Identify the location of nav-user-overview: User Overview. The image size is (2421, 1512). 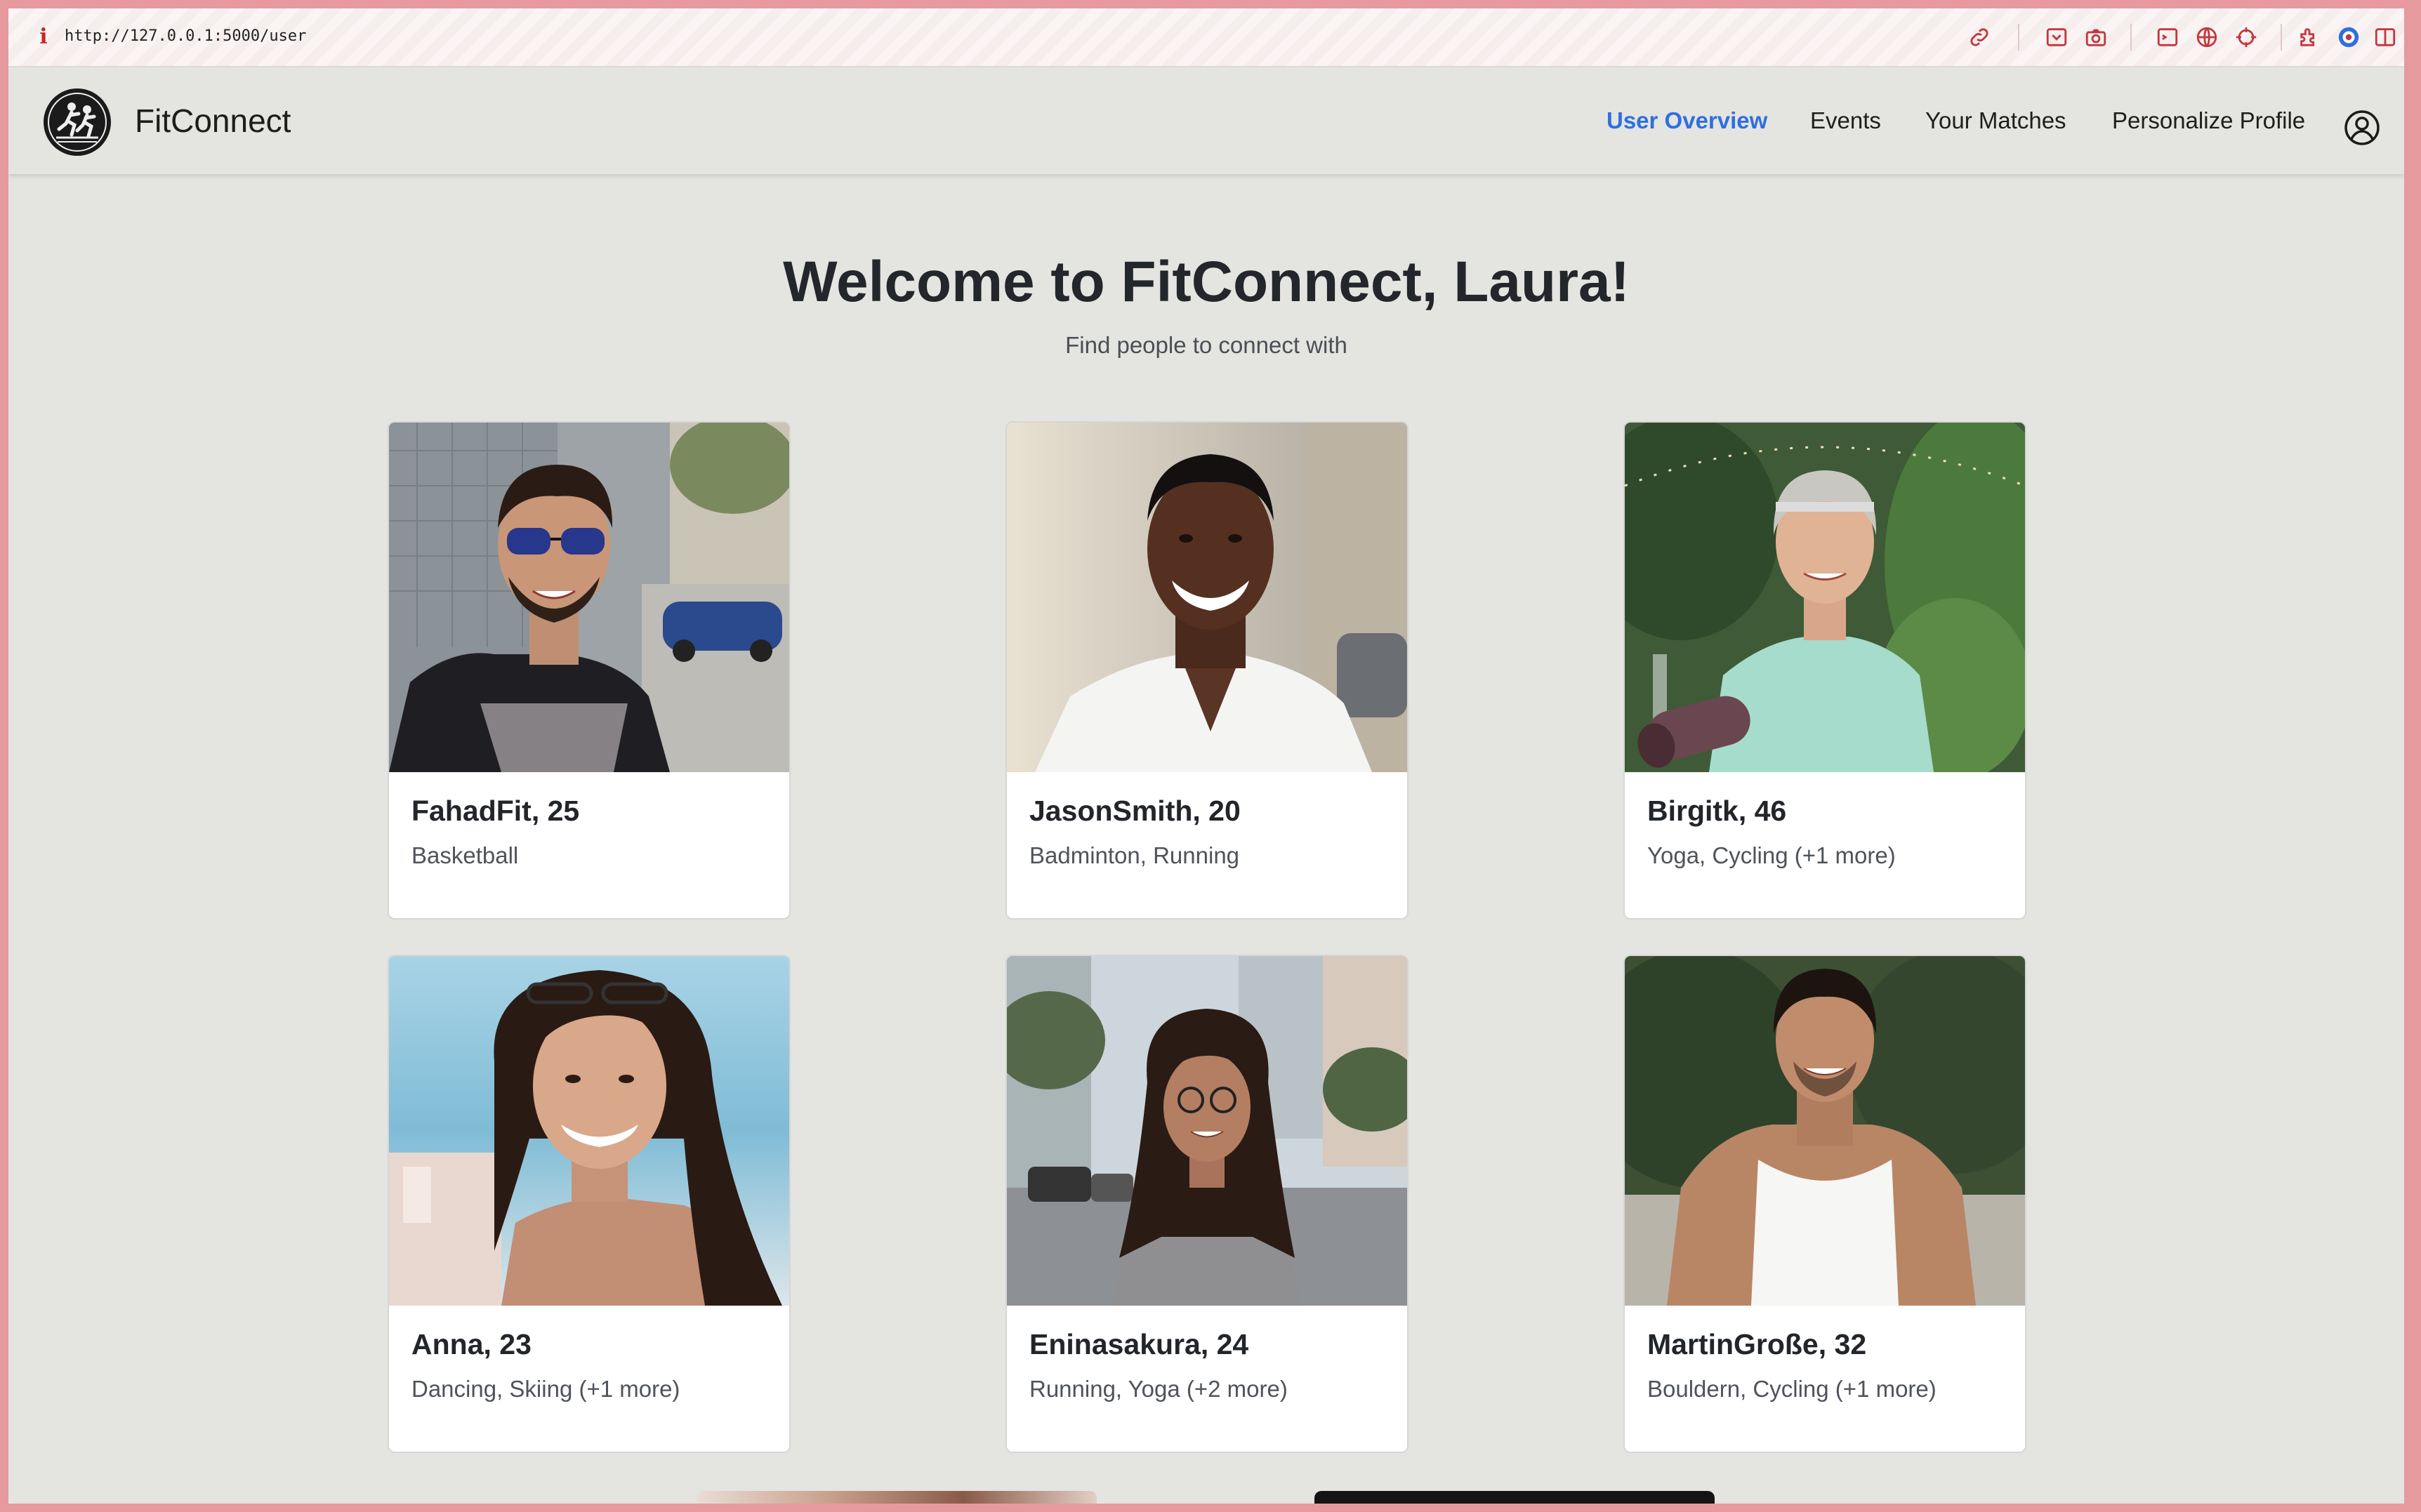
(1687, 120).